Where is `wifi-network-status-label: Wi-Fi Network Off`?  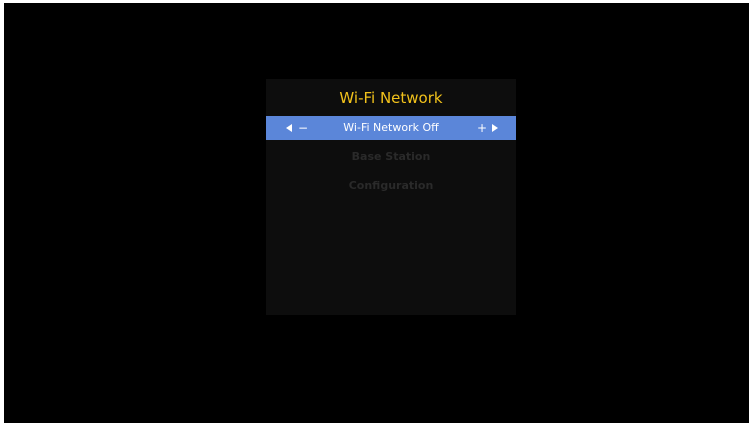 wifi-network-status-label: Wi-Fi Network Off is located at coordinates (391, 127).